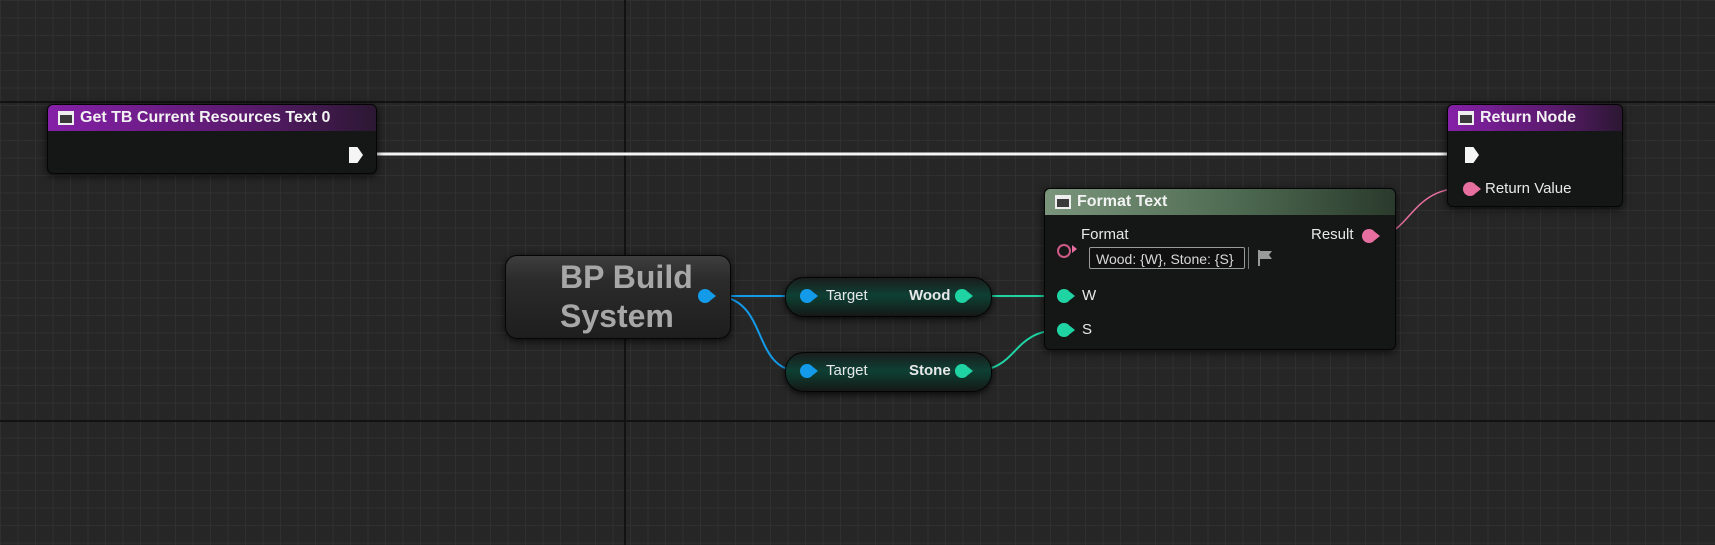 The image size is (1715, 545). What do you see at coordinates (1087, 329) in the screenshot?
I see `s-label: S` at bounding box center [1087, 329].